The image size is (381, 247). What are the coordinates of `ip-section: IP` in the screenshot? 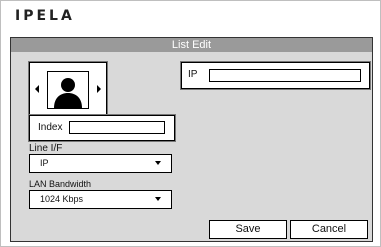 It's located at (275, 75).